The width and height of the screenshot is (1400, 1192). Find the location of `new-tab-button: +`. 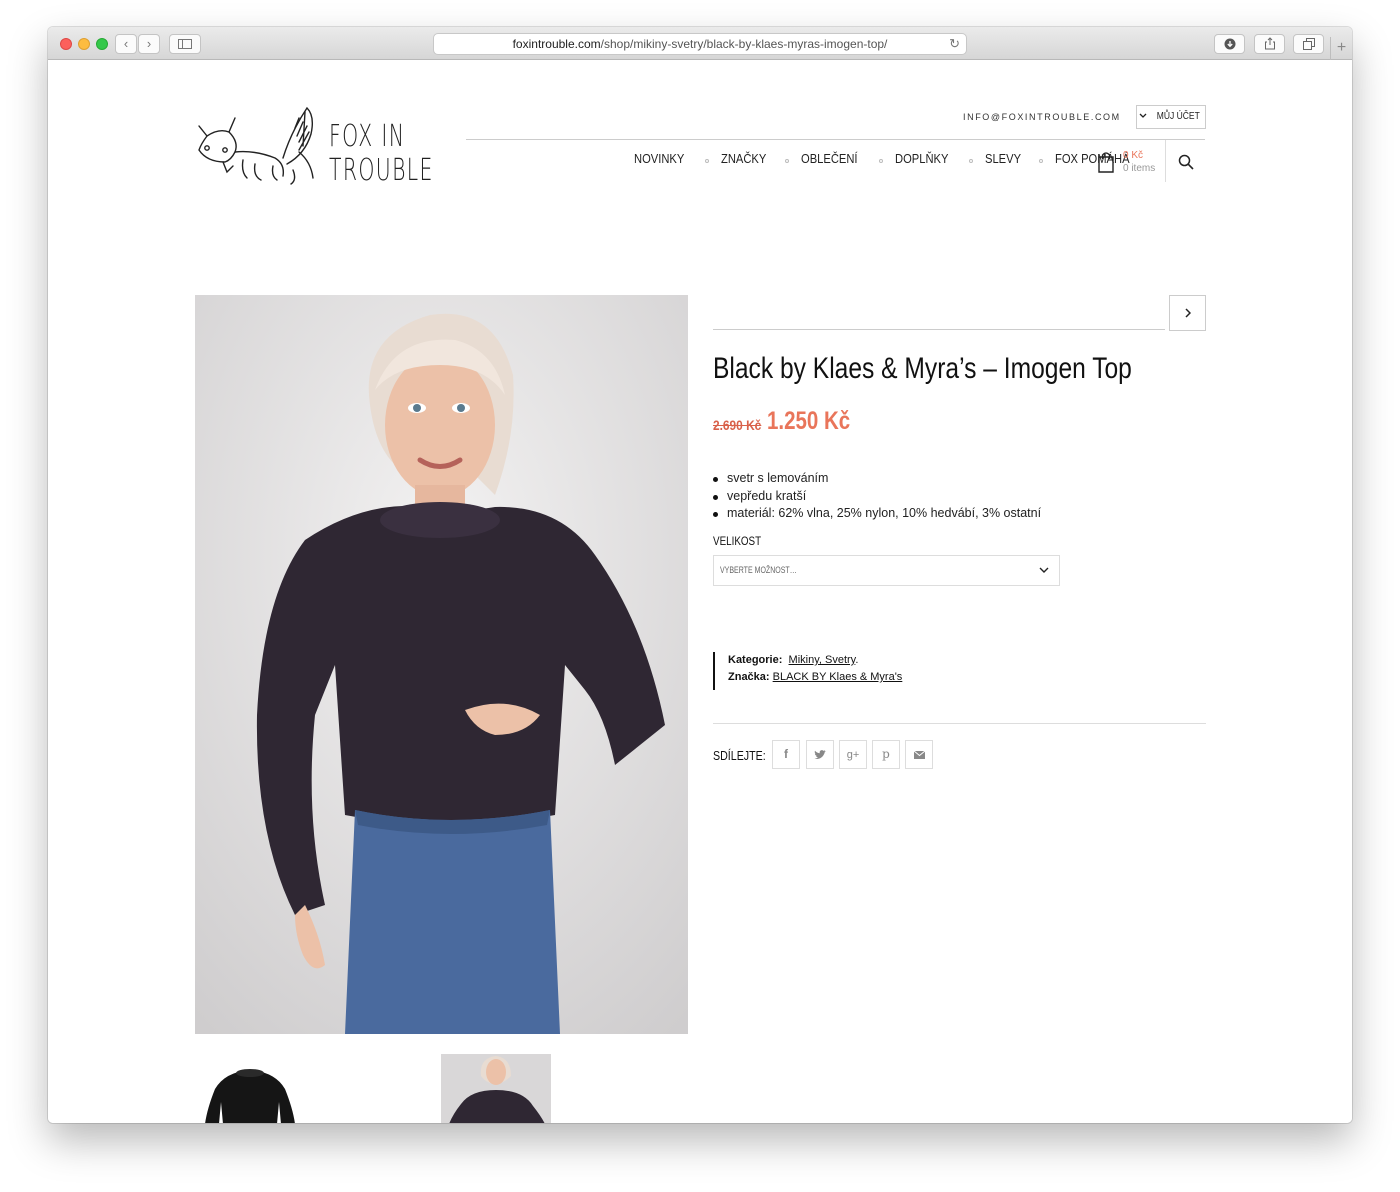

new-tab-button: + is located at coordinates (1341, 48).